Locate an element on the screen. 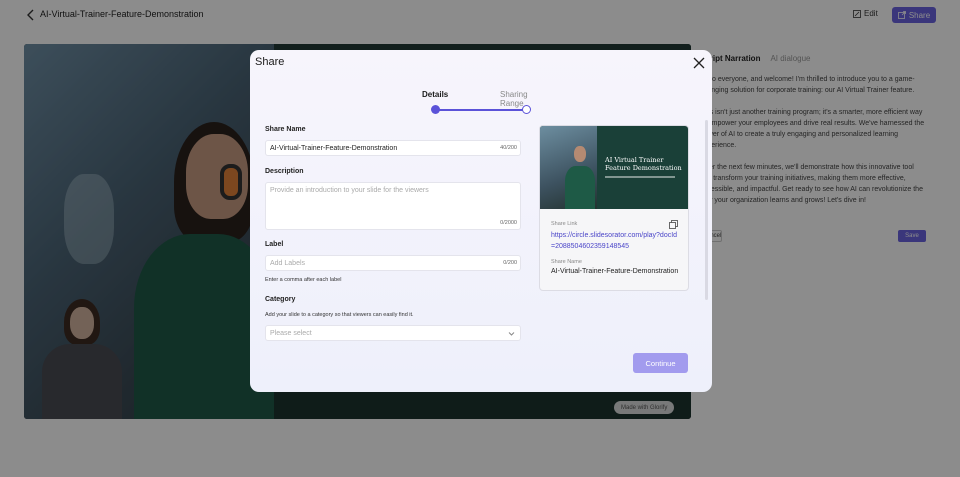 The image size is (960, 477). share-name-label: Share Name is located at coordinates (285, 129).